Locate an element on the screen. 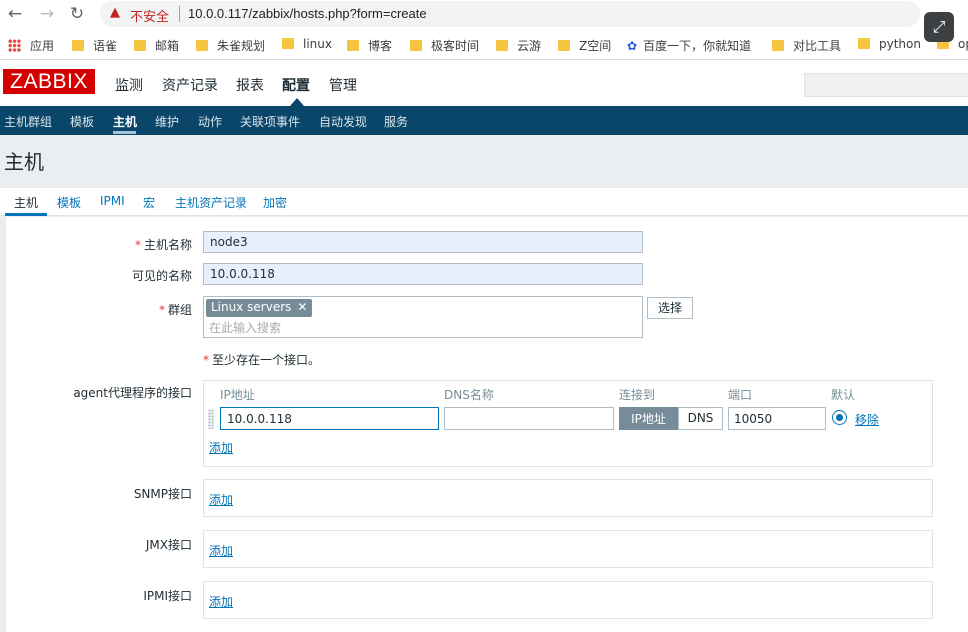 The width and height of the screenshot is (968, 632). baidu-paw-icon: ✿ is located at coordinates (632, 46).